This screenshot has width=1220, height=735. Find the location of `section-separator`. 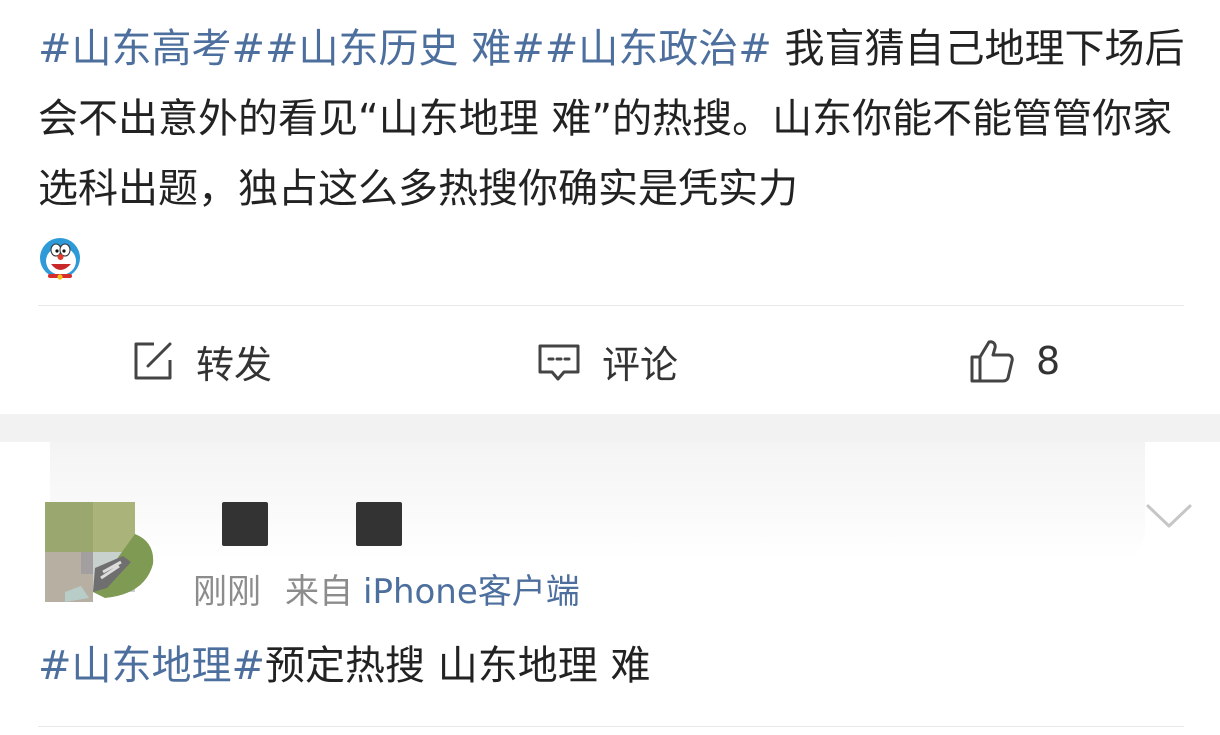

section-separator is located at coordinates (610, 428).